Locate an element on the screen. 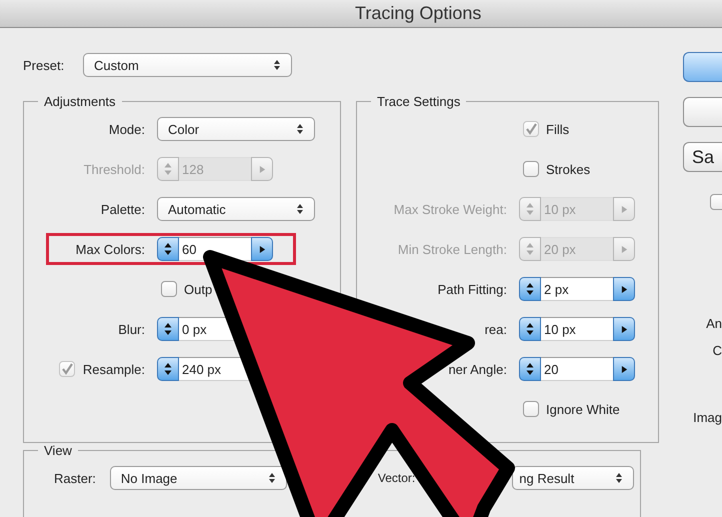 Image resolution: width=722 pixels, height=517 pixels. field-label: Max Colors: is located at coordinates (110, 249).